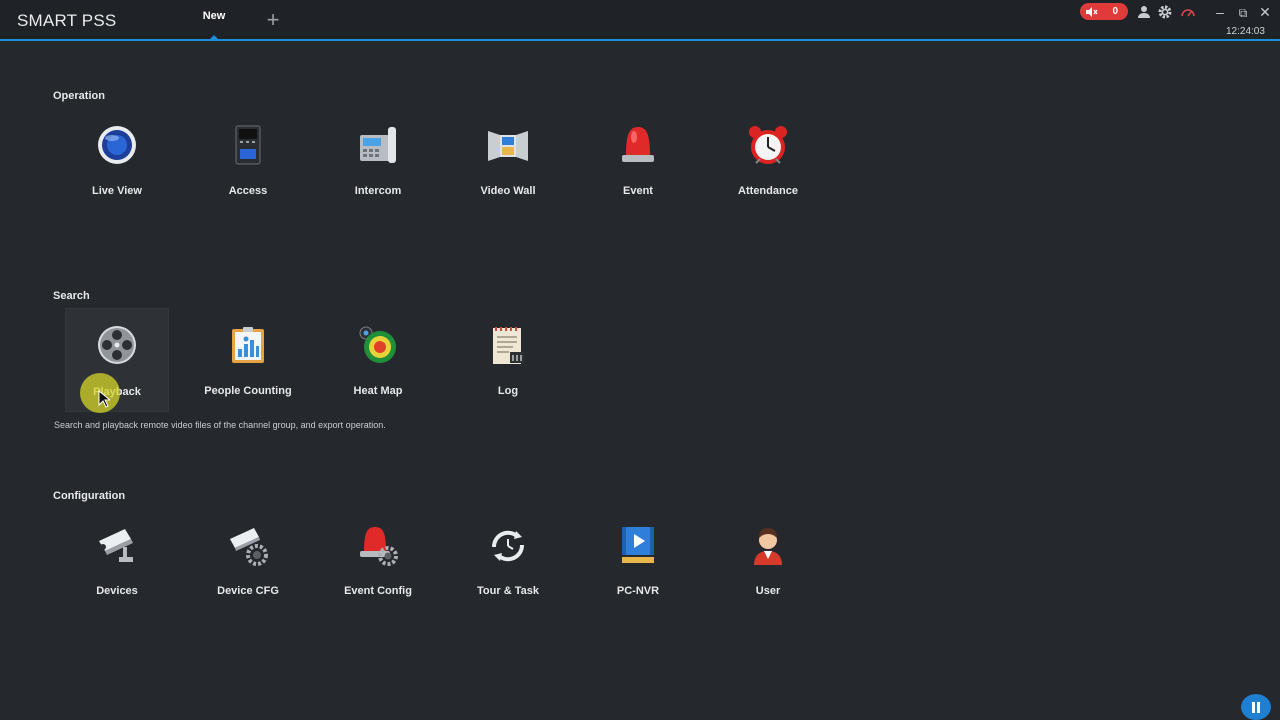 The image size is (1280, 720). I want to click on tile-event: Event, so click(638, 160).